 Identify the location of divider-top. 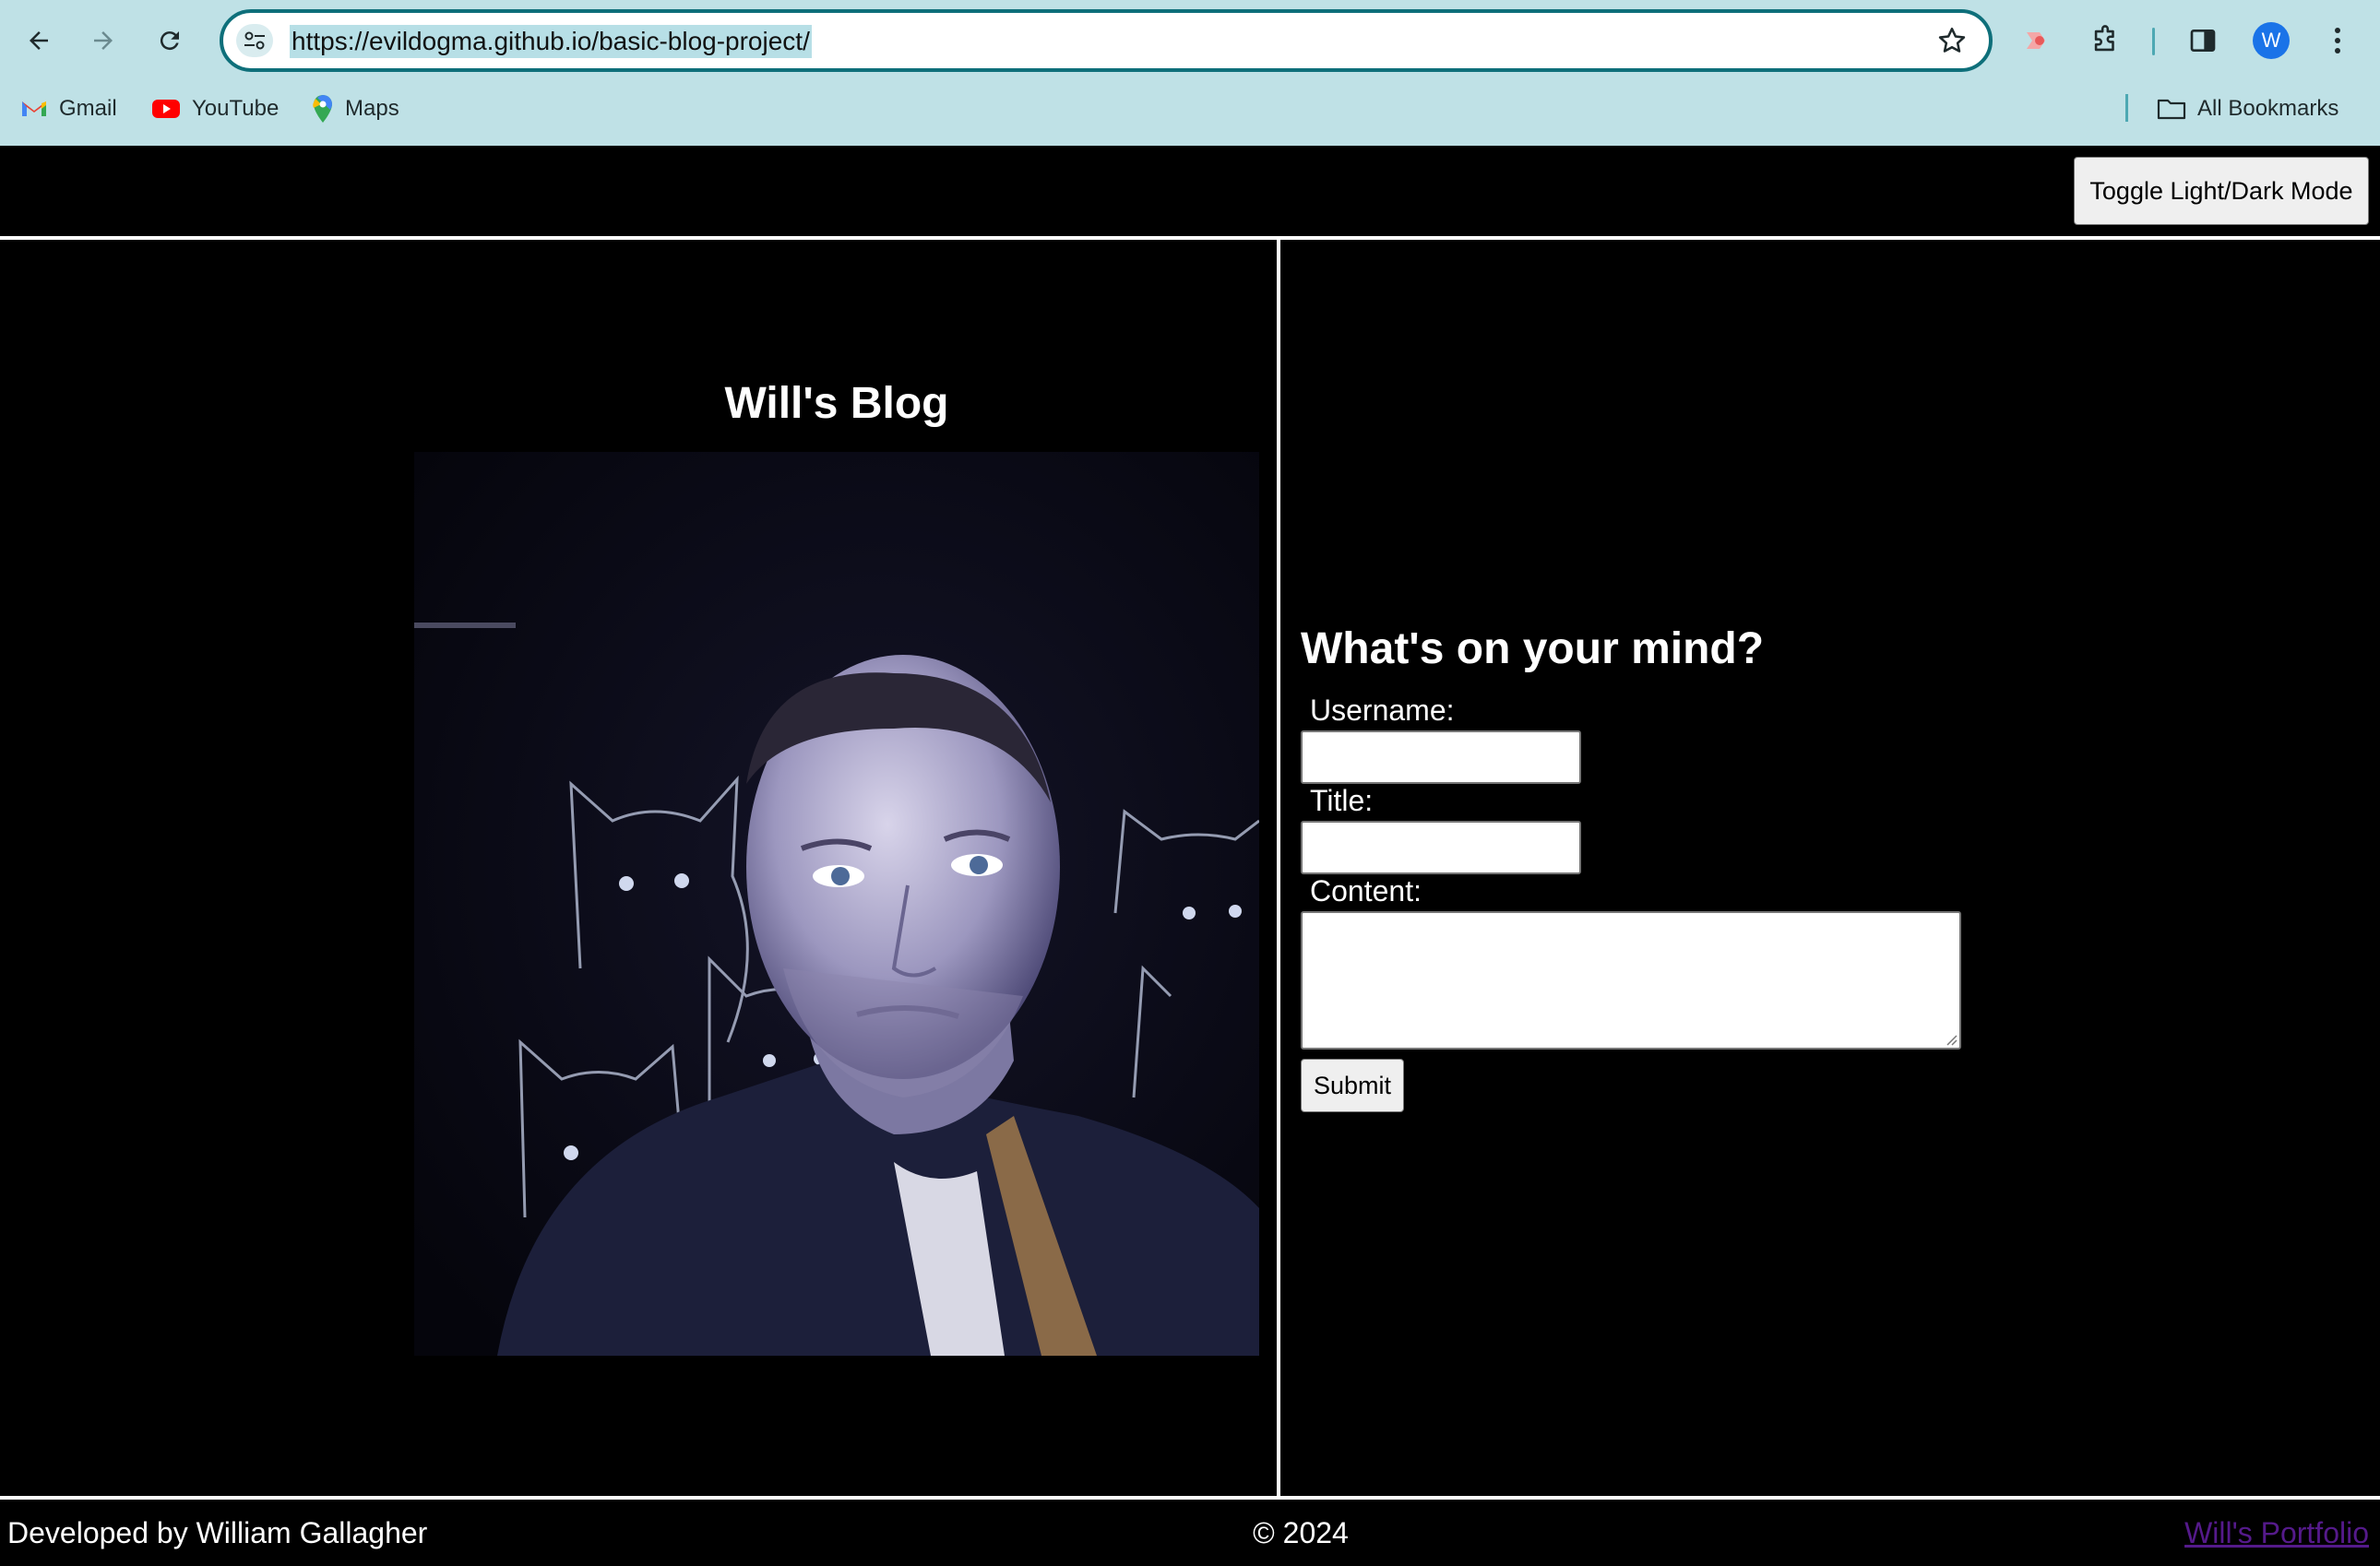
(1190, 238).